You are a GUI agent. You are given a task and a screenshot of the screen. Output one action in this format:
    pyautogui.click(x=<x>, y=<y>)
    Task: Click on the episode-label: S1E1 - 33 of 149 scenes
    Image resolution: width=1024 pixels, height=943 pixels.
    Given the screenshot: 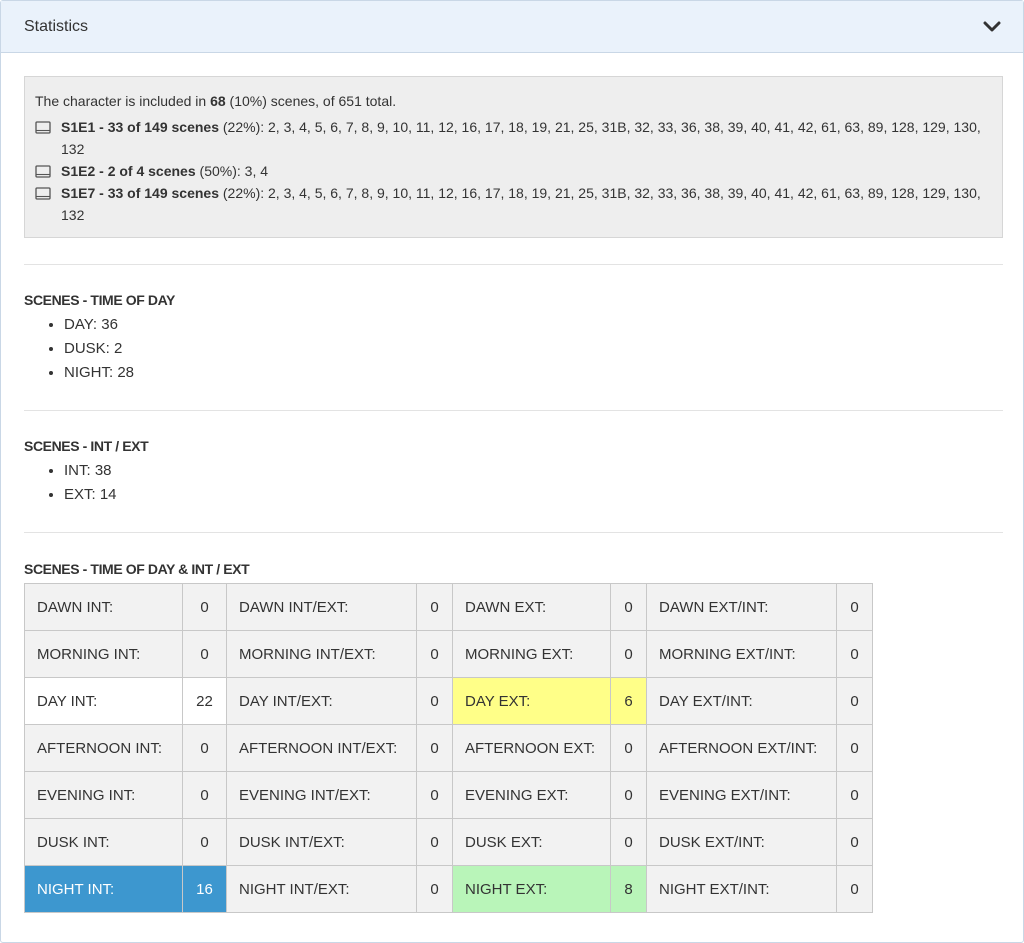 What is the action you would take?
    pyautogui.click(x=140, y=127)
    